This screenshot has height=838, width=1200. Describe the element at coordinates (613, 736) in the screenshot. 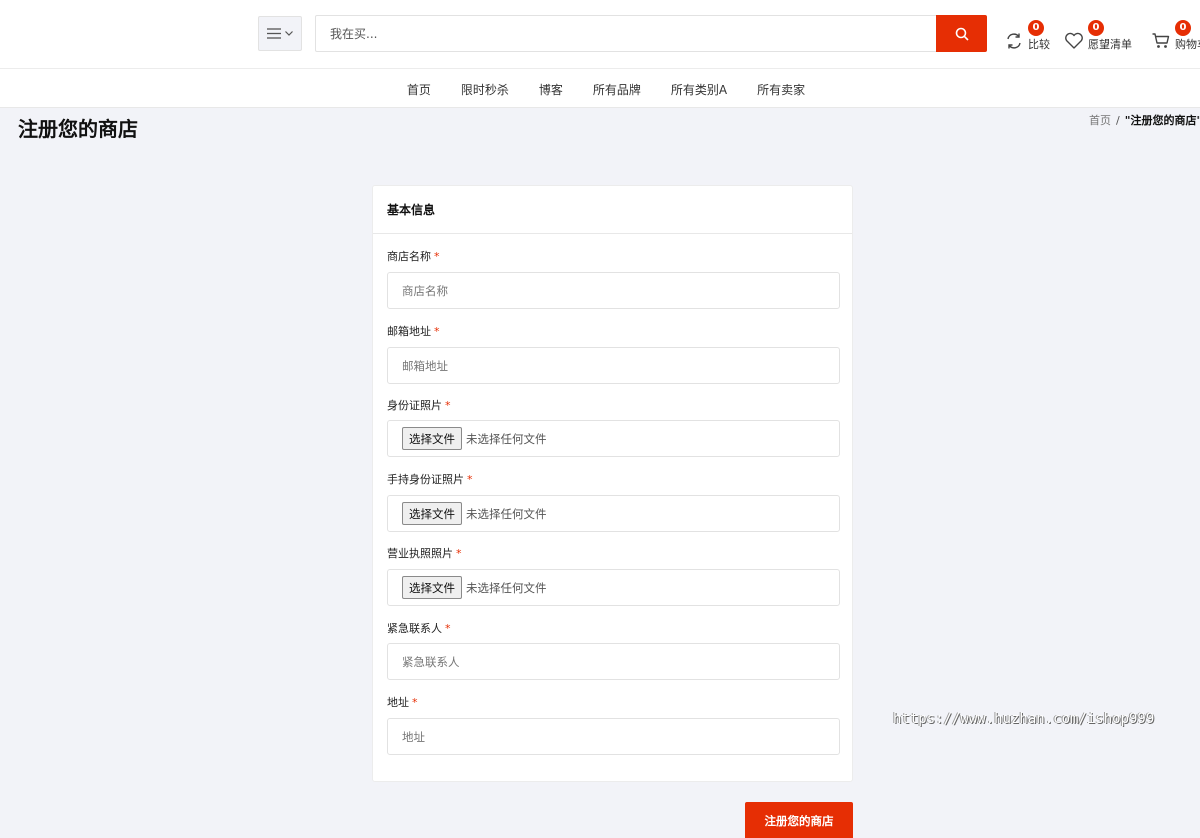

I see `address-input` at that location.